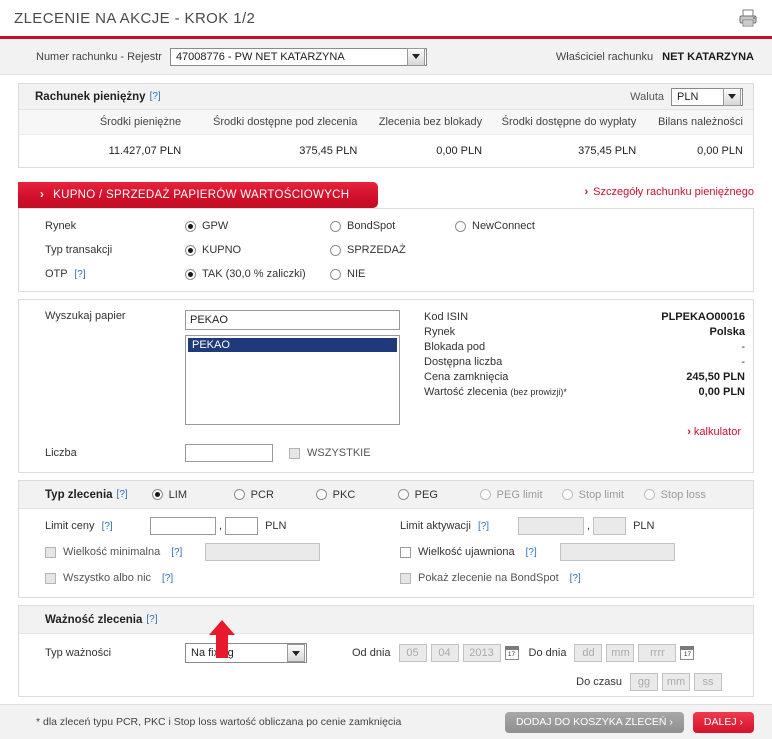  Describe the element at coordinates (257, 250) in the screenshot. I see `radio-transaction-buy: KUPNO` at that location.